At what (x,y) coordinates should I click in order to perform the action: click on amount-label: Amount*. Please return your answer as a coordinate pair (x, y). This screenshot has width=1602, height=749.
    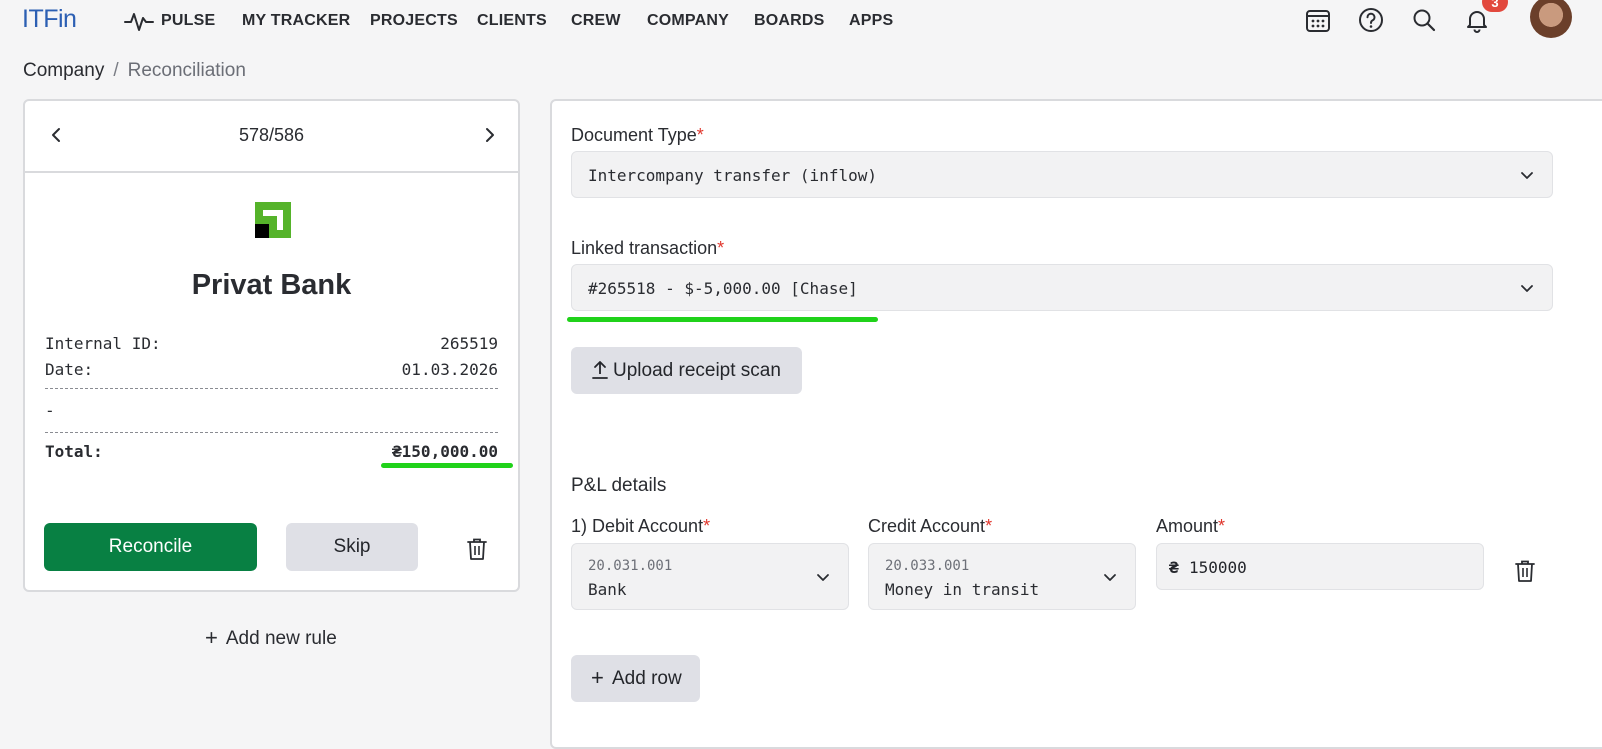
    Looking at the image, I should click on (1190, 526).